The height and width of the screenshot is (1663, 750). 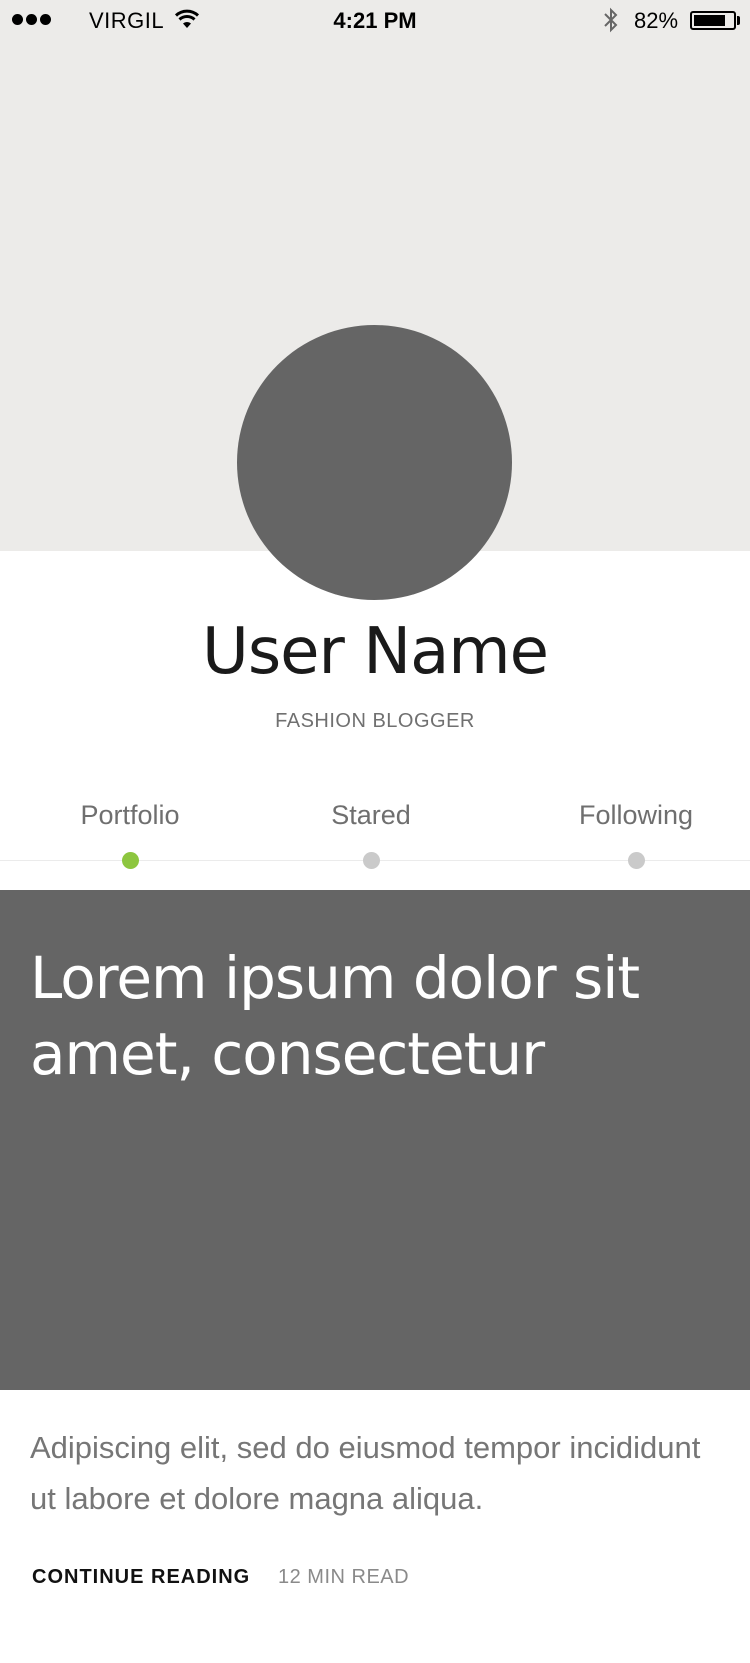 I want to click on tab-label: Stared, so click(x=371, y=815).